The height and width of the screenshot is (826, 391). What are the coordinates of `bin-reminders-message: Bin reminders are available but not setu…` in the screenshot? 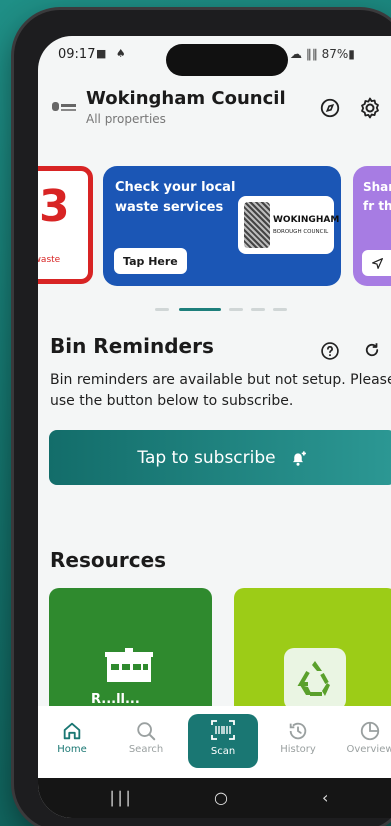 It's located at (220, 390).